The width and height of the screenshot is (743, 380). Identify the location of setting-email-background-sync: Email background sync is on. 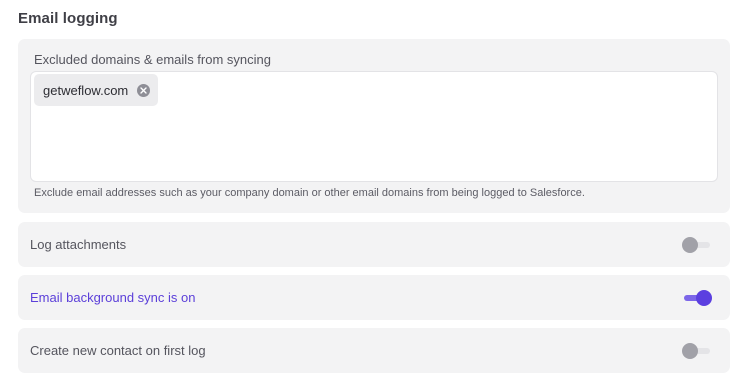
(374, 297).